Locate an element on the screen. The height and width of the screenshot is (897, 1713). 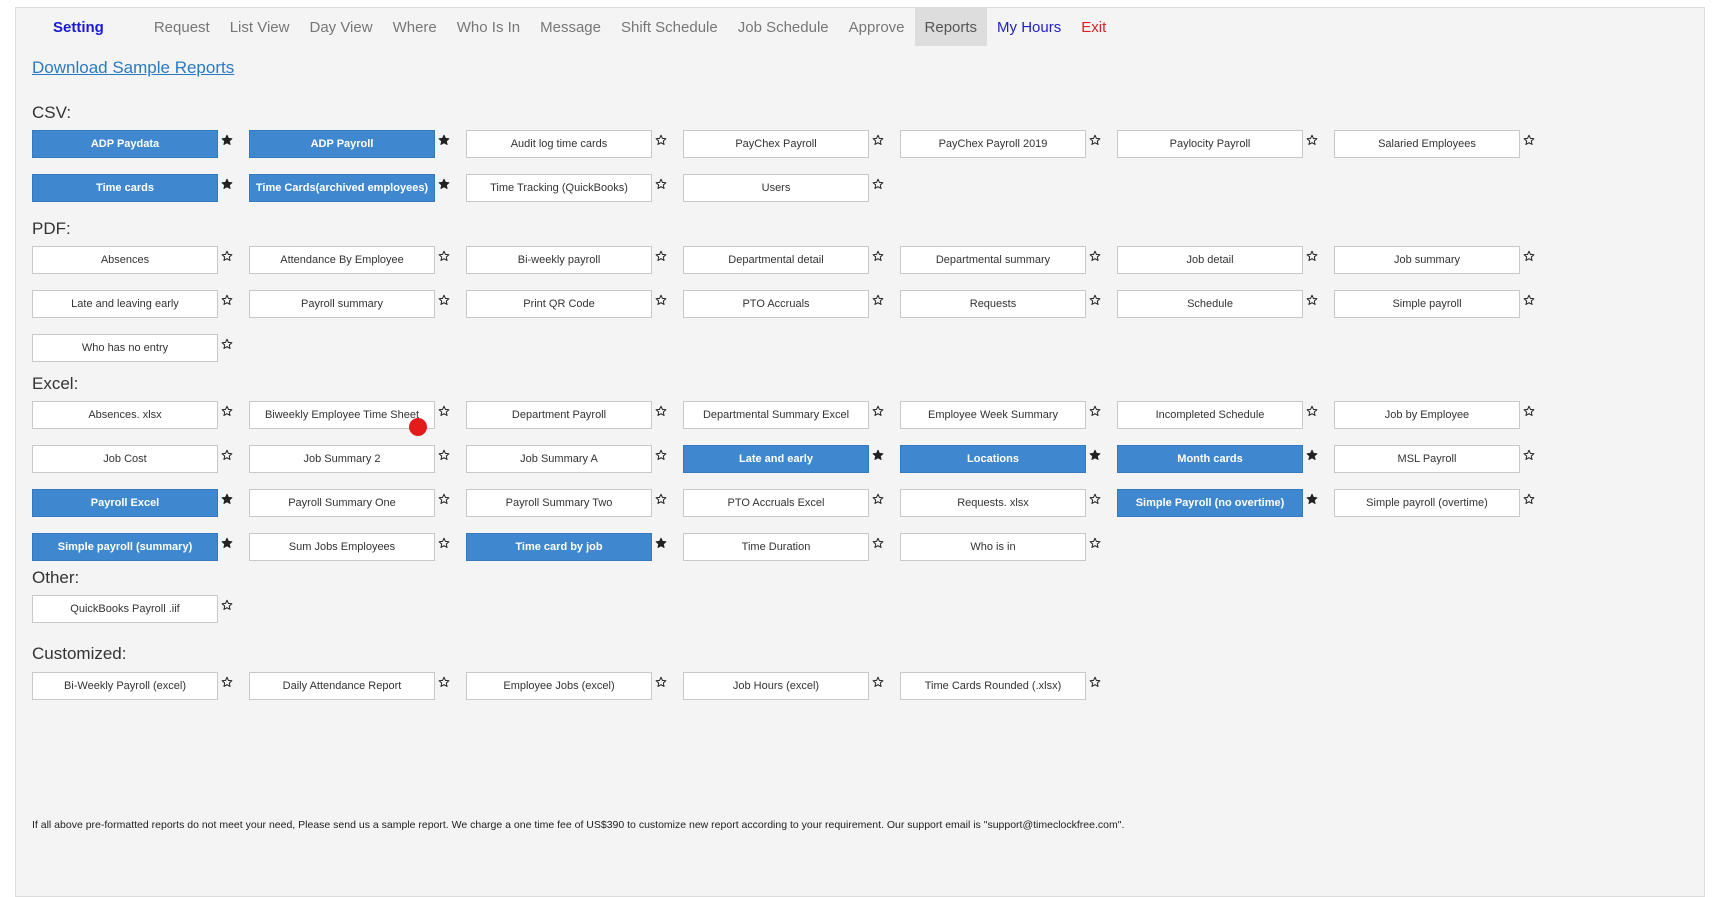
report-button-pto-accruals-excel: PTO Accruals Excel is located at coordinates (776, 503).